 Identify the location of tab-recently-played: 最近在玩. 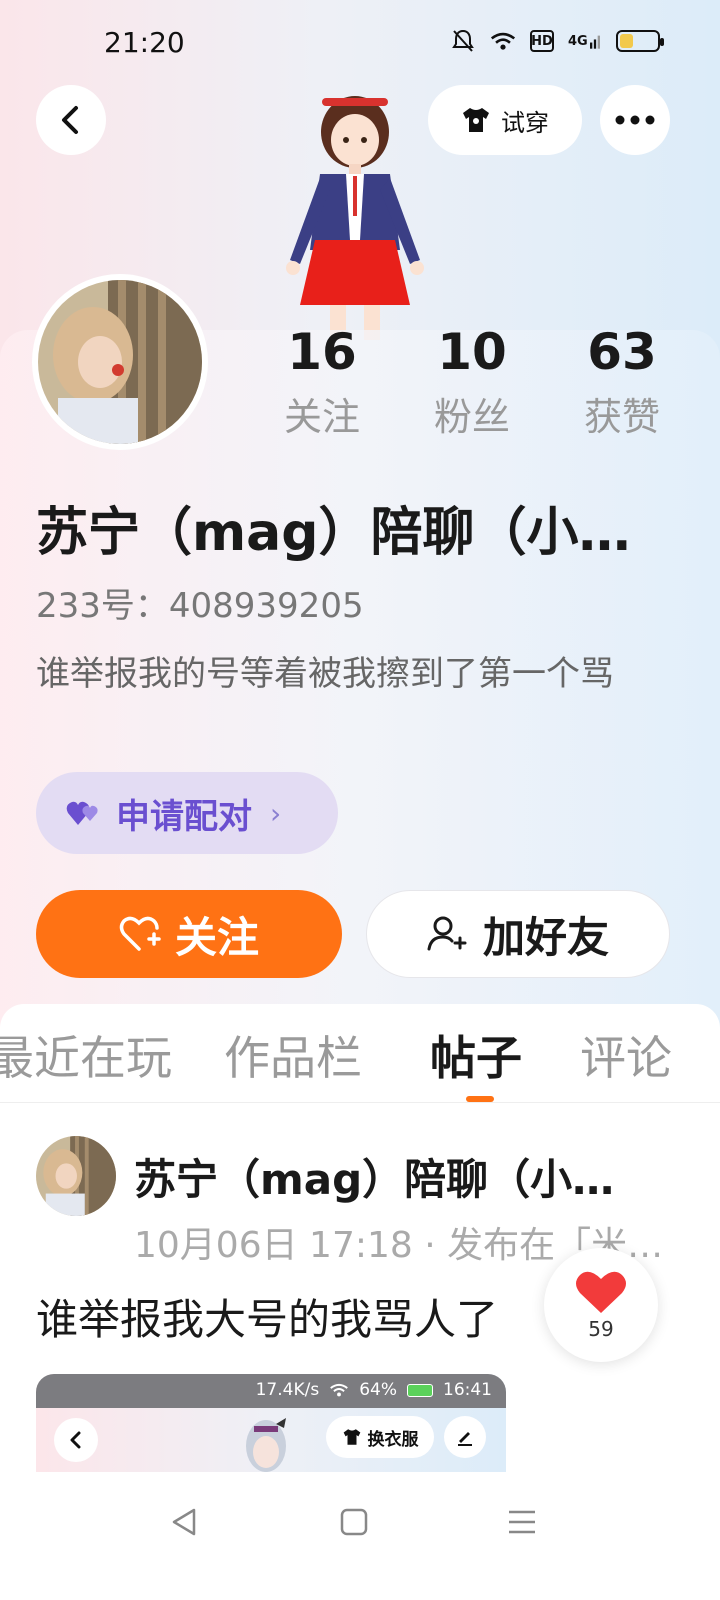
(86, 1055).